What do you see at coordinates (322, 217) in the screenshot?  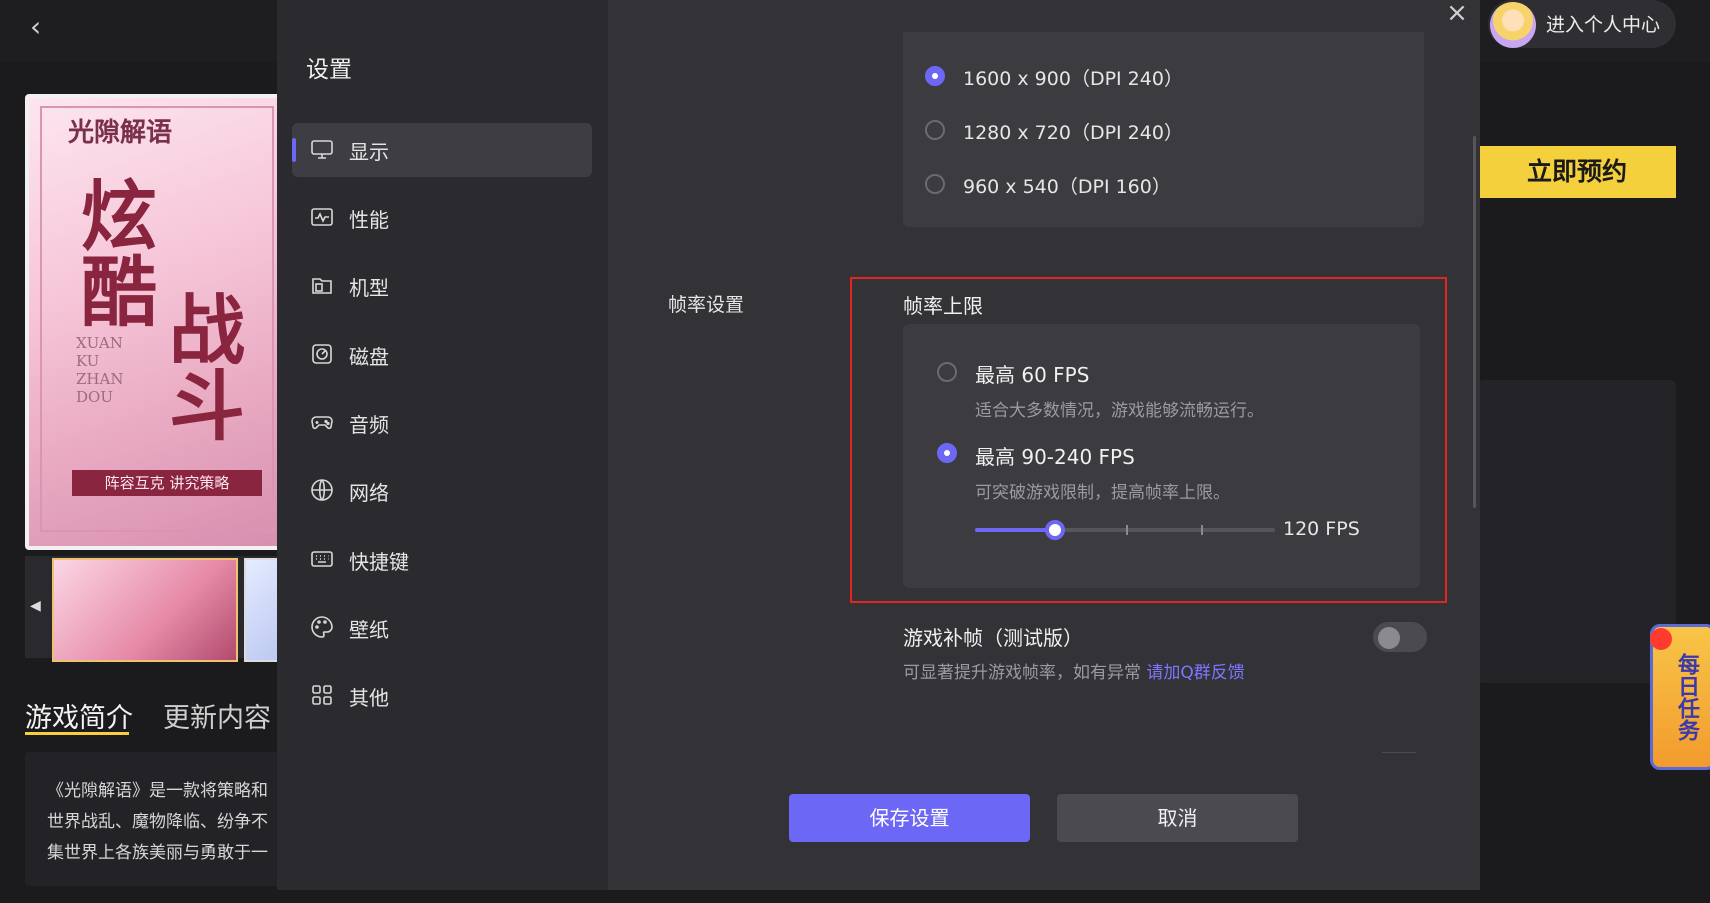 I see `performance-icon` at bounding box center [322, 217].